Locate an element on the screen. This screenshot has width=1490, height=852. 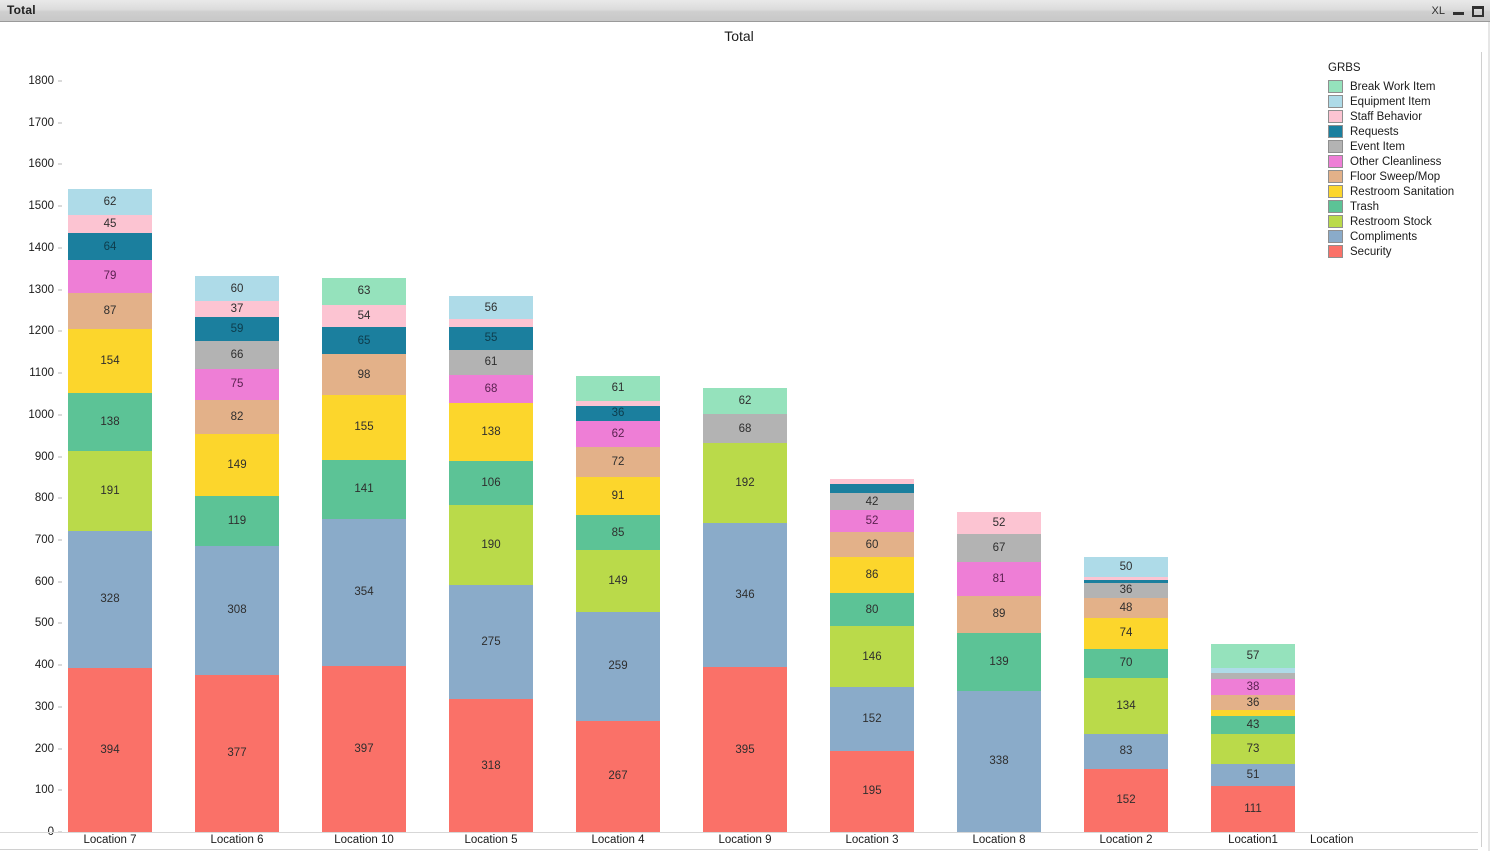
bar-segment: 65 is located at coordinates (364, 341).